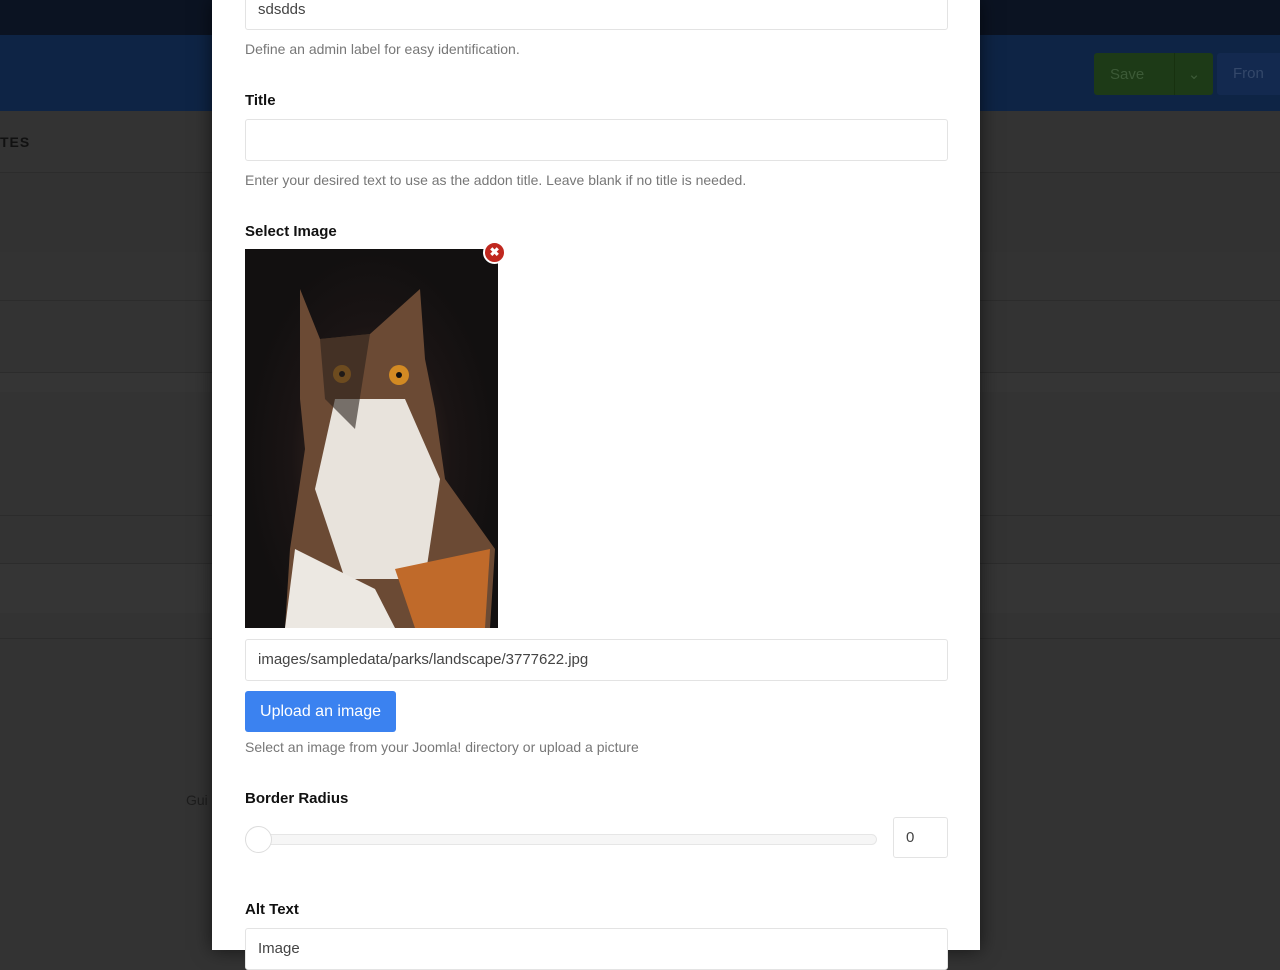 This screenshot has width=1280, height=970. What do you see at coordinates (1127, 74) in the screenshot?
I see `save-label: Save` at bounding box center [1127, 74].